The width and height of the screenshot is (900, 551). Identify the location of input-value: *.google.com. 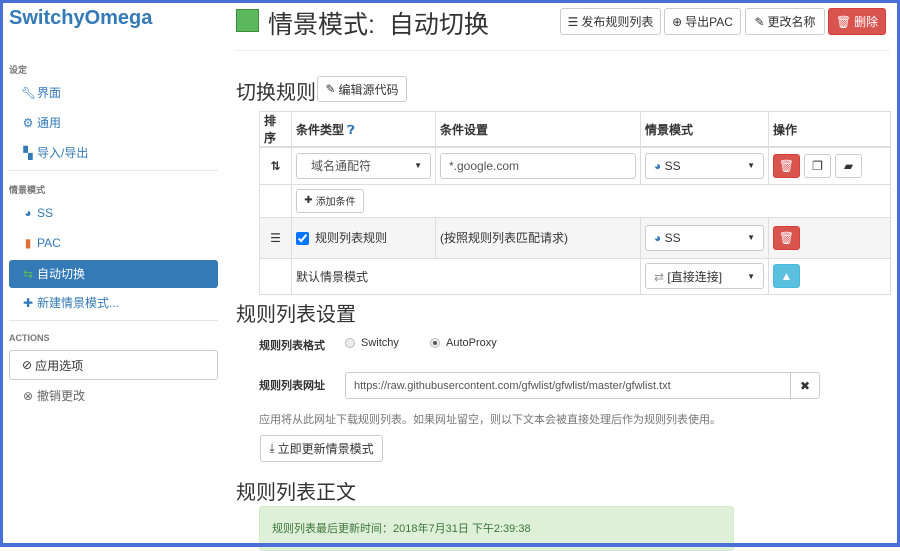
(484, 165).